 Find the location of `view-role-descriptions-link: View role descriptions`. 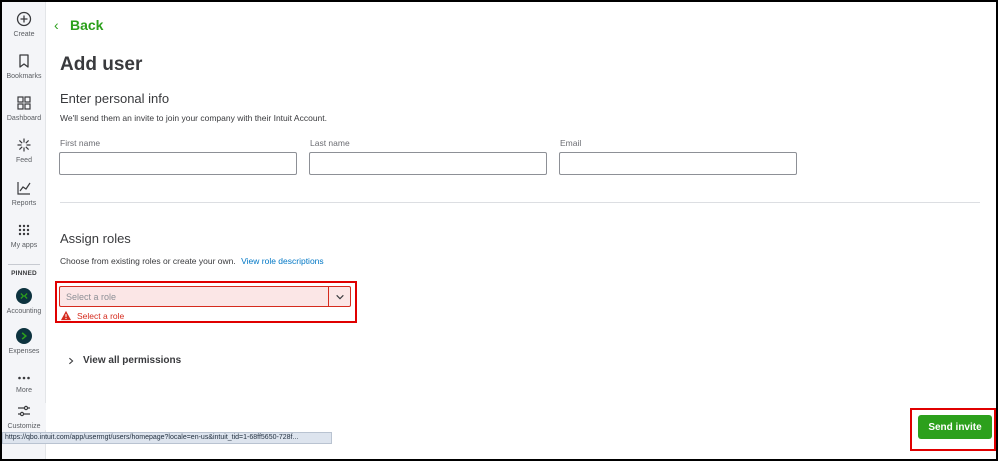

view-role-descriptions-link: View role descriptions is located at coordinates (282, 261).